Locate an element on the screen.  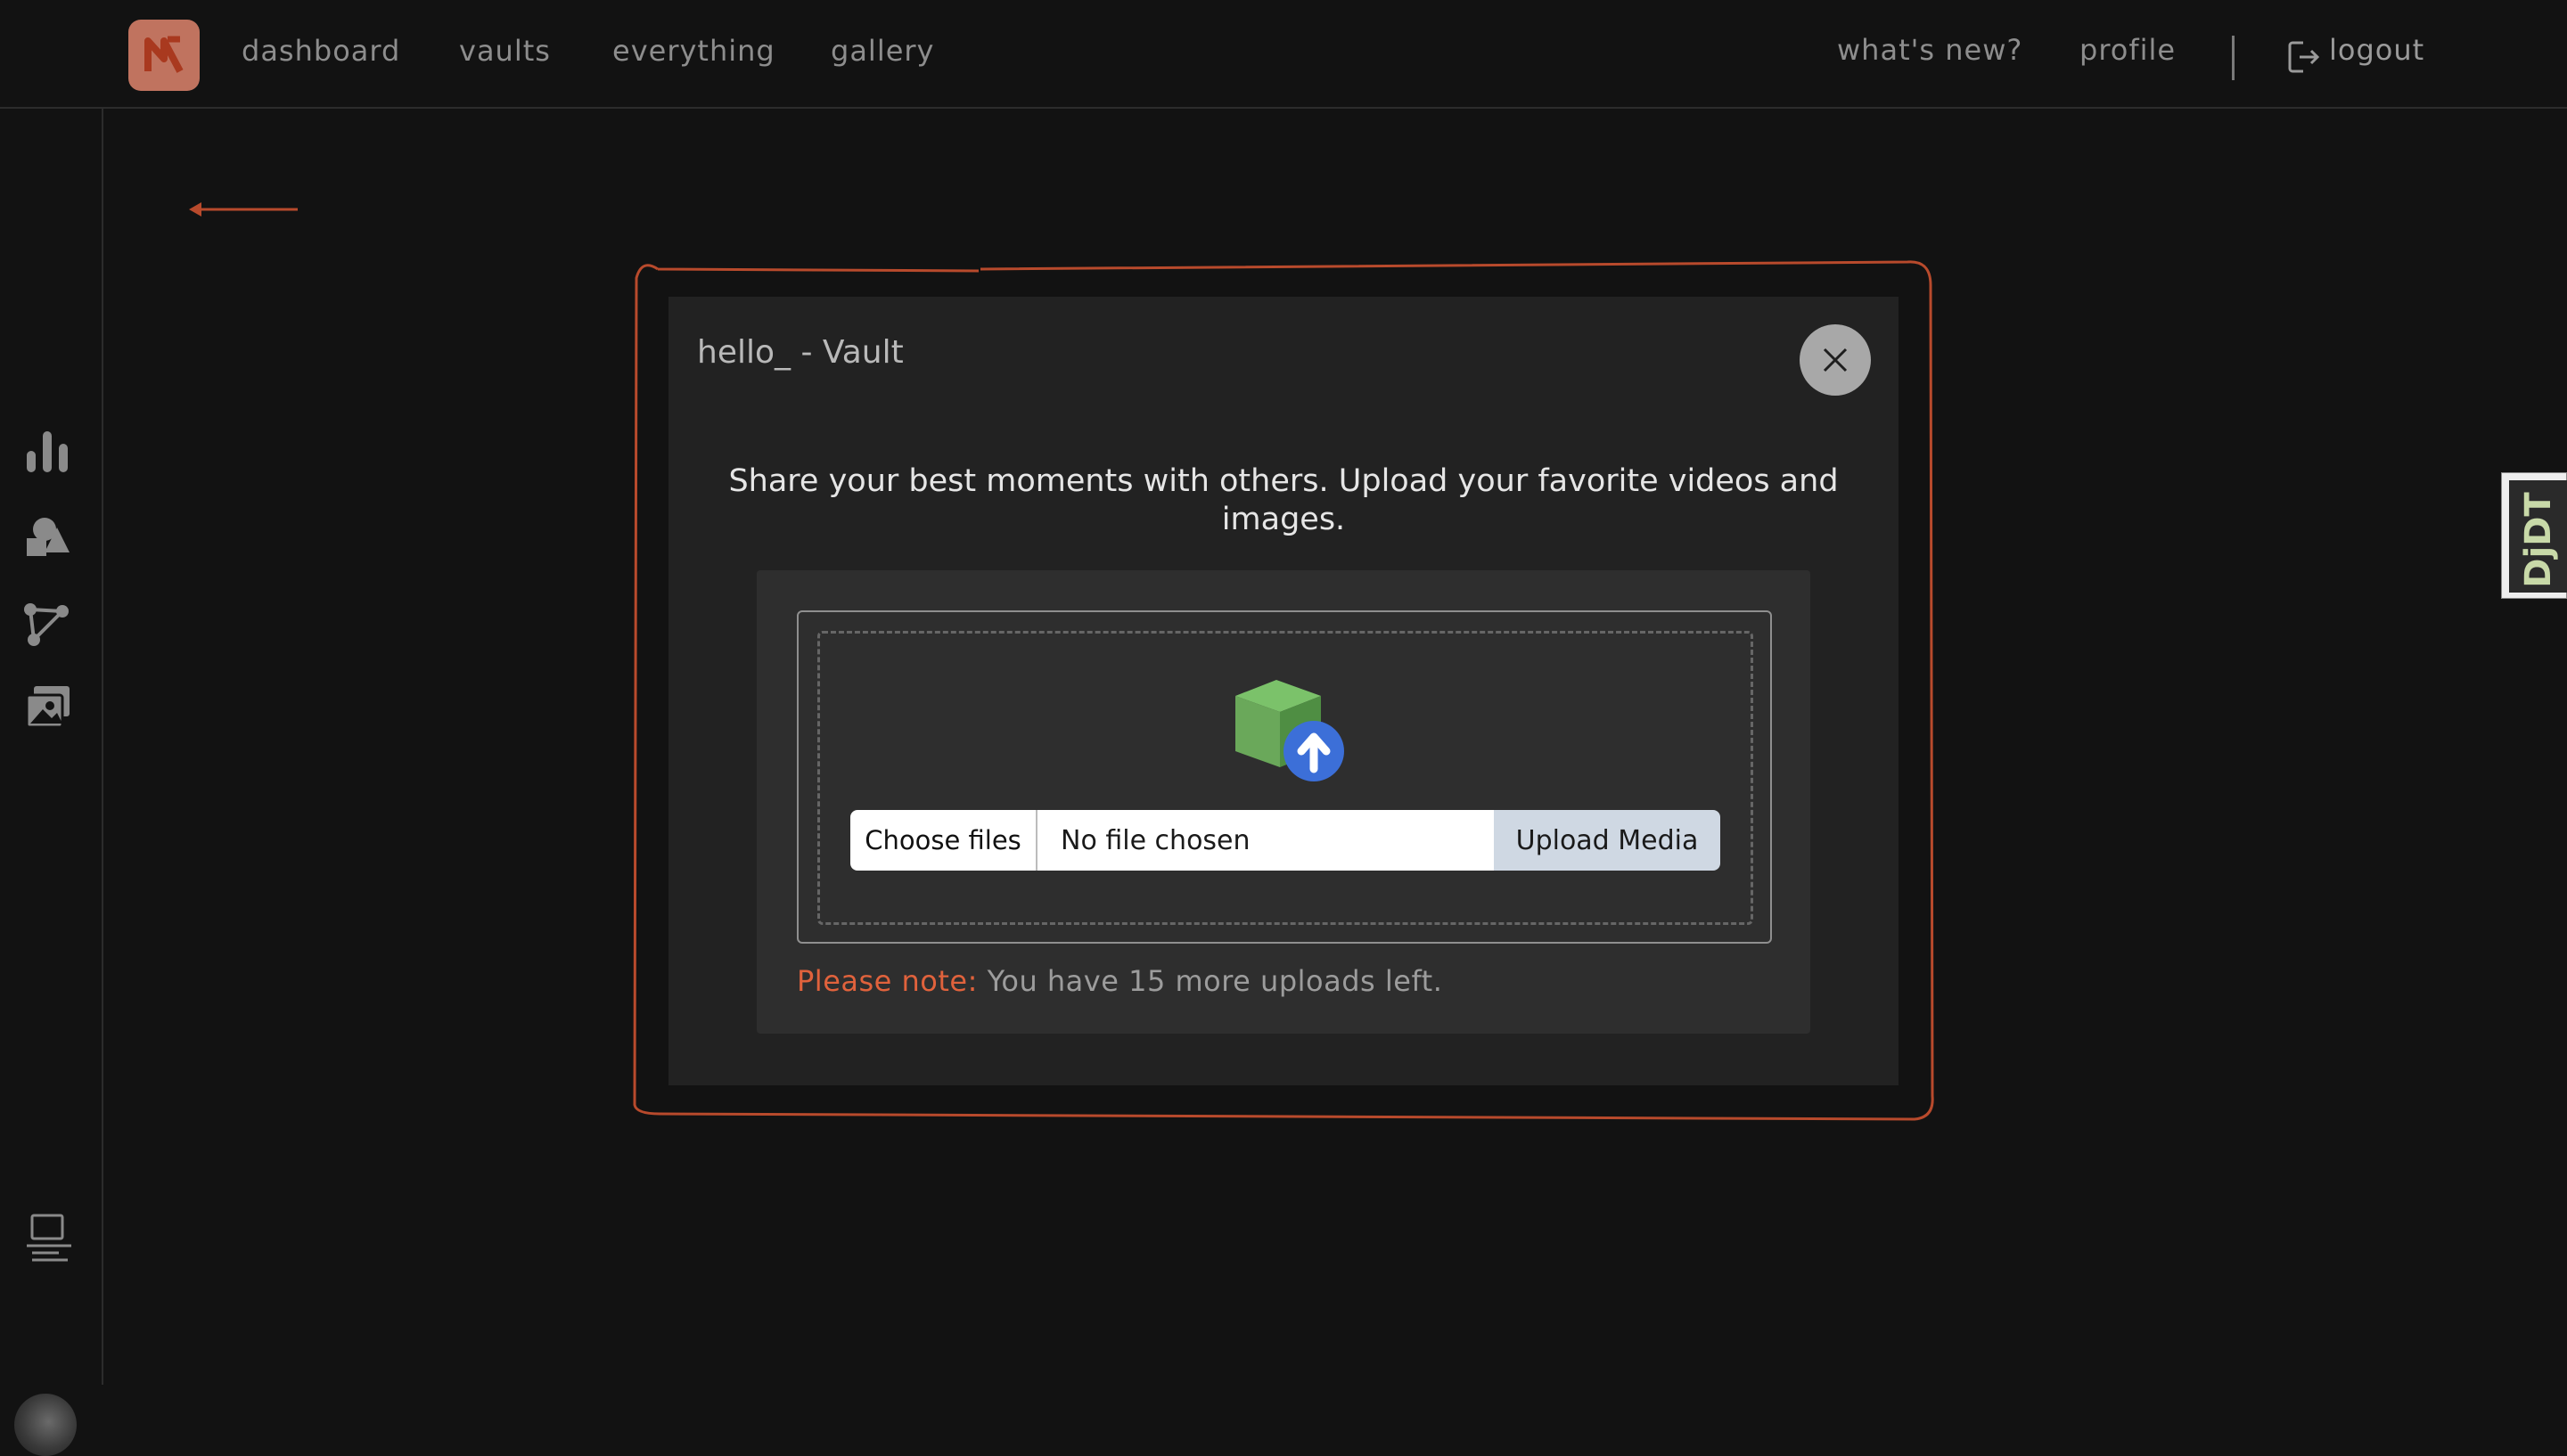
note-label: Please note: is located at coordinates (888, 981).